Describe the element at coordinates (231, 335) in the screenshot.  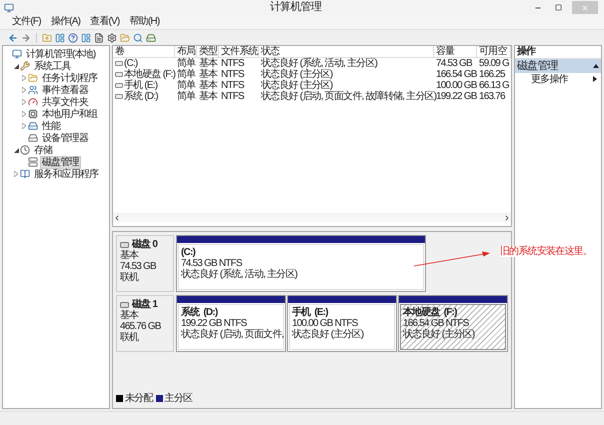
I see `partition-status: 状态良好 (启动, 页面文件,` at that location.